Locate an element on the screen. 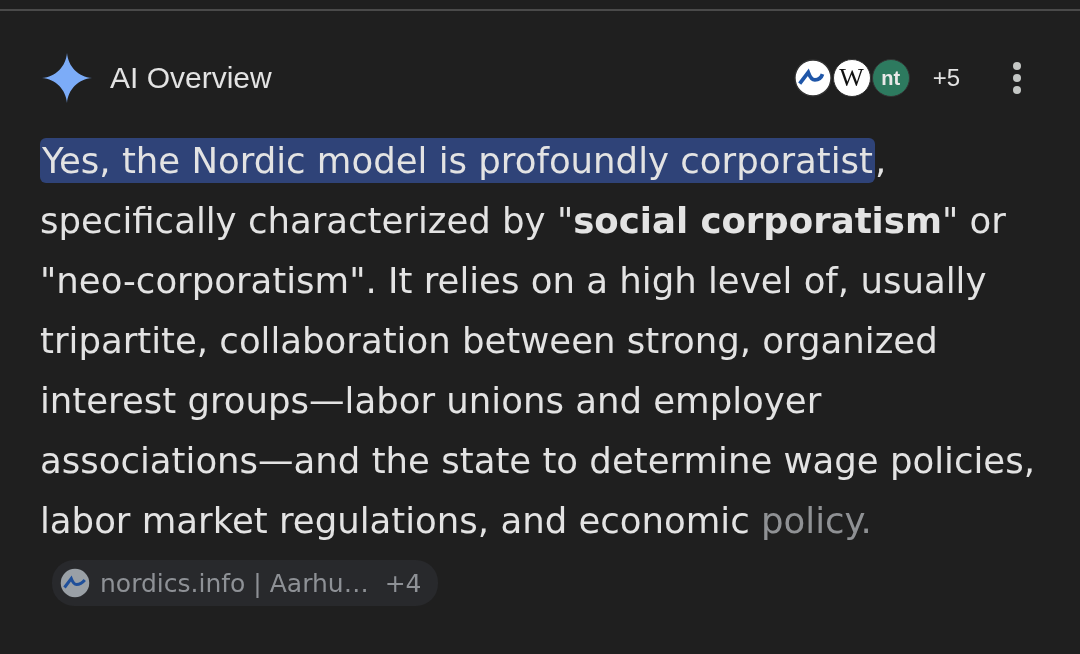  citation-chip: nordics.info | Aarhu… +4 is located at coordinates (245, 583).